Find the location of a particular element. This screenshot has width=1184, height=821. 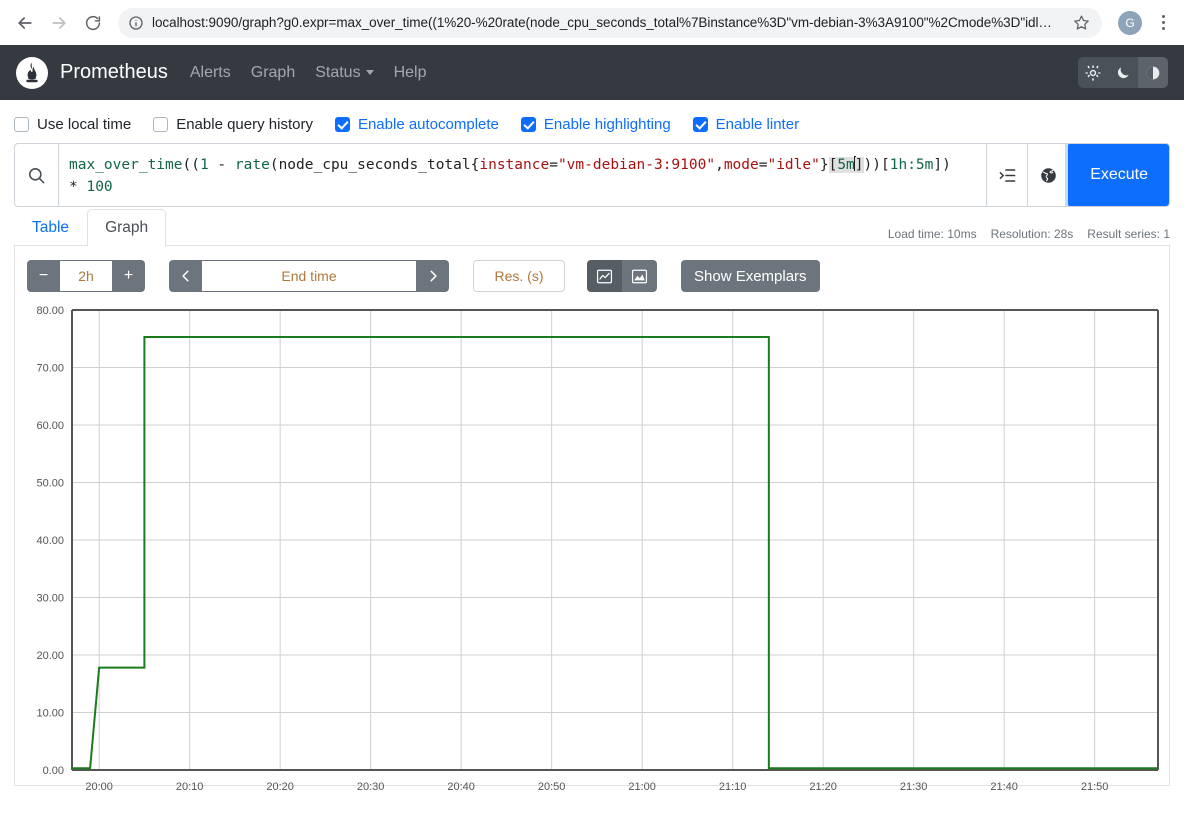

nav-link-status-label: Status is located at coordinates (338, 72).